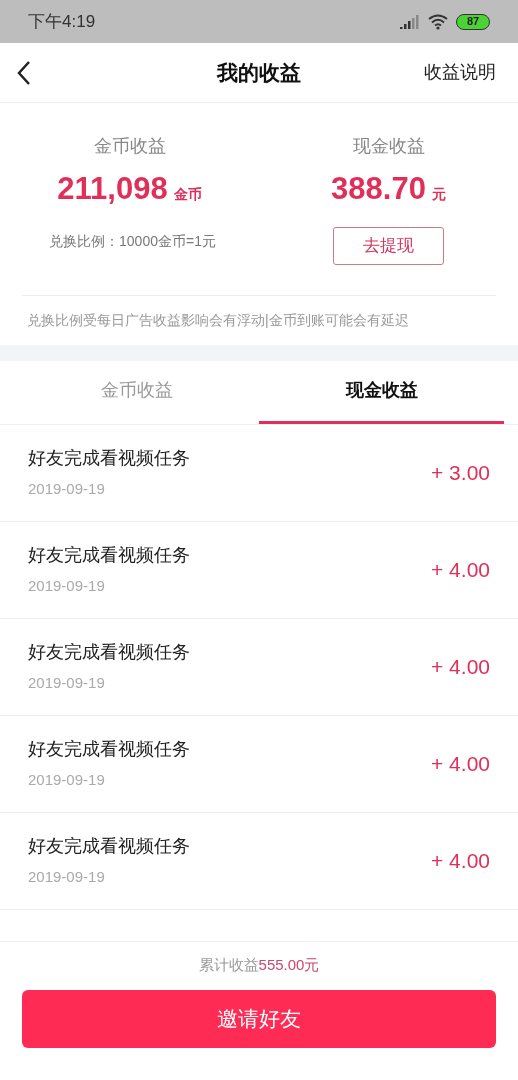 The height and width of the screenshot is (1080, 518). Describe the element at coordinates (378, 189) in the screenshot. I see `cash-balance: 388.70` at that location.